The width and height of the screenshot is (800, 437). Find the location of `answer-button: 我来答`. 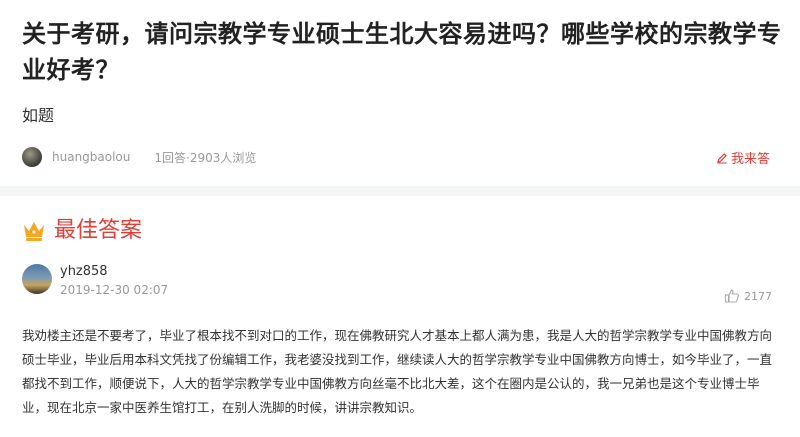

answer-button: 我来答 is located at coordinates (743, 157).